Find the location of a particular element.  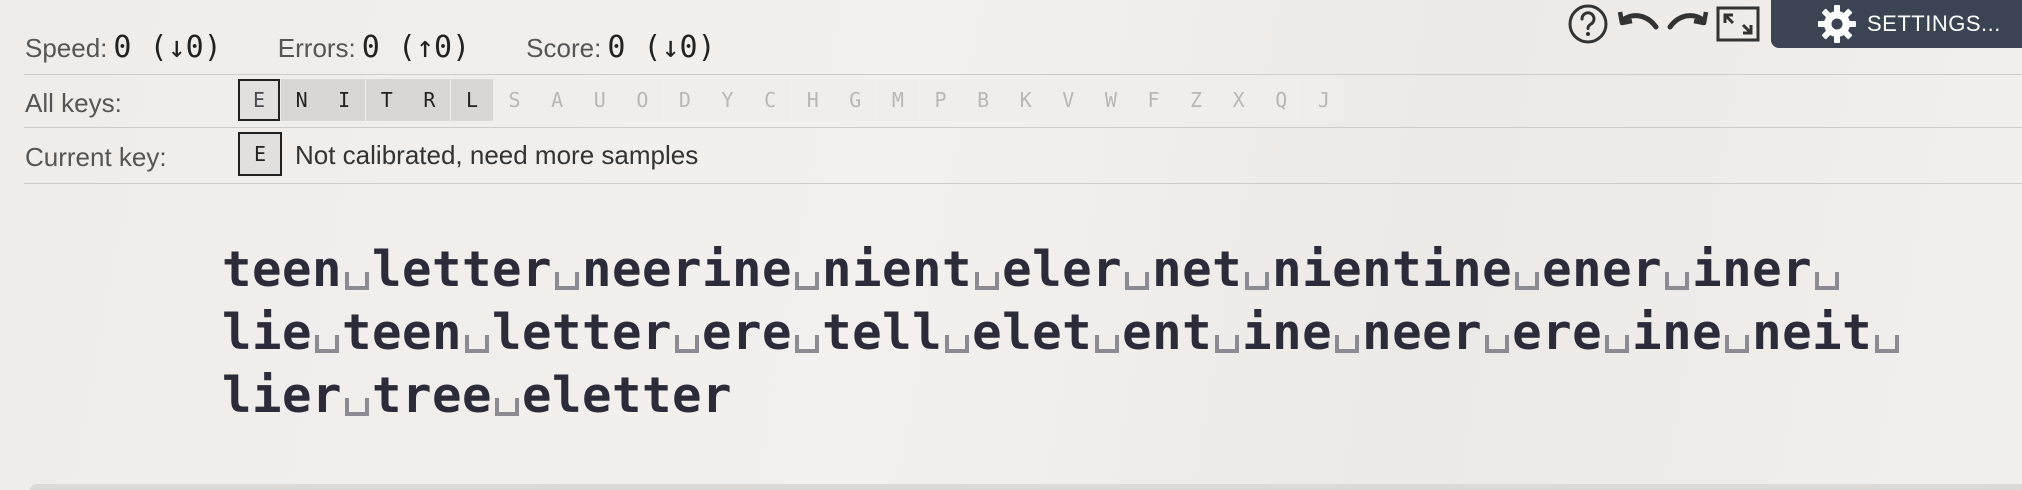

lesson-word: nient is located at coordinates (897, 269).